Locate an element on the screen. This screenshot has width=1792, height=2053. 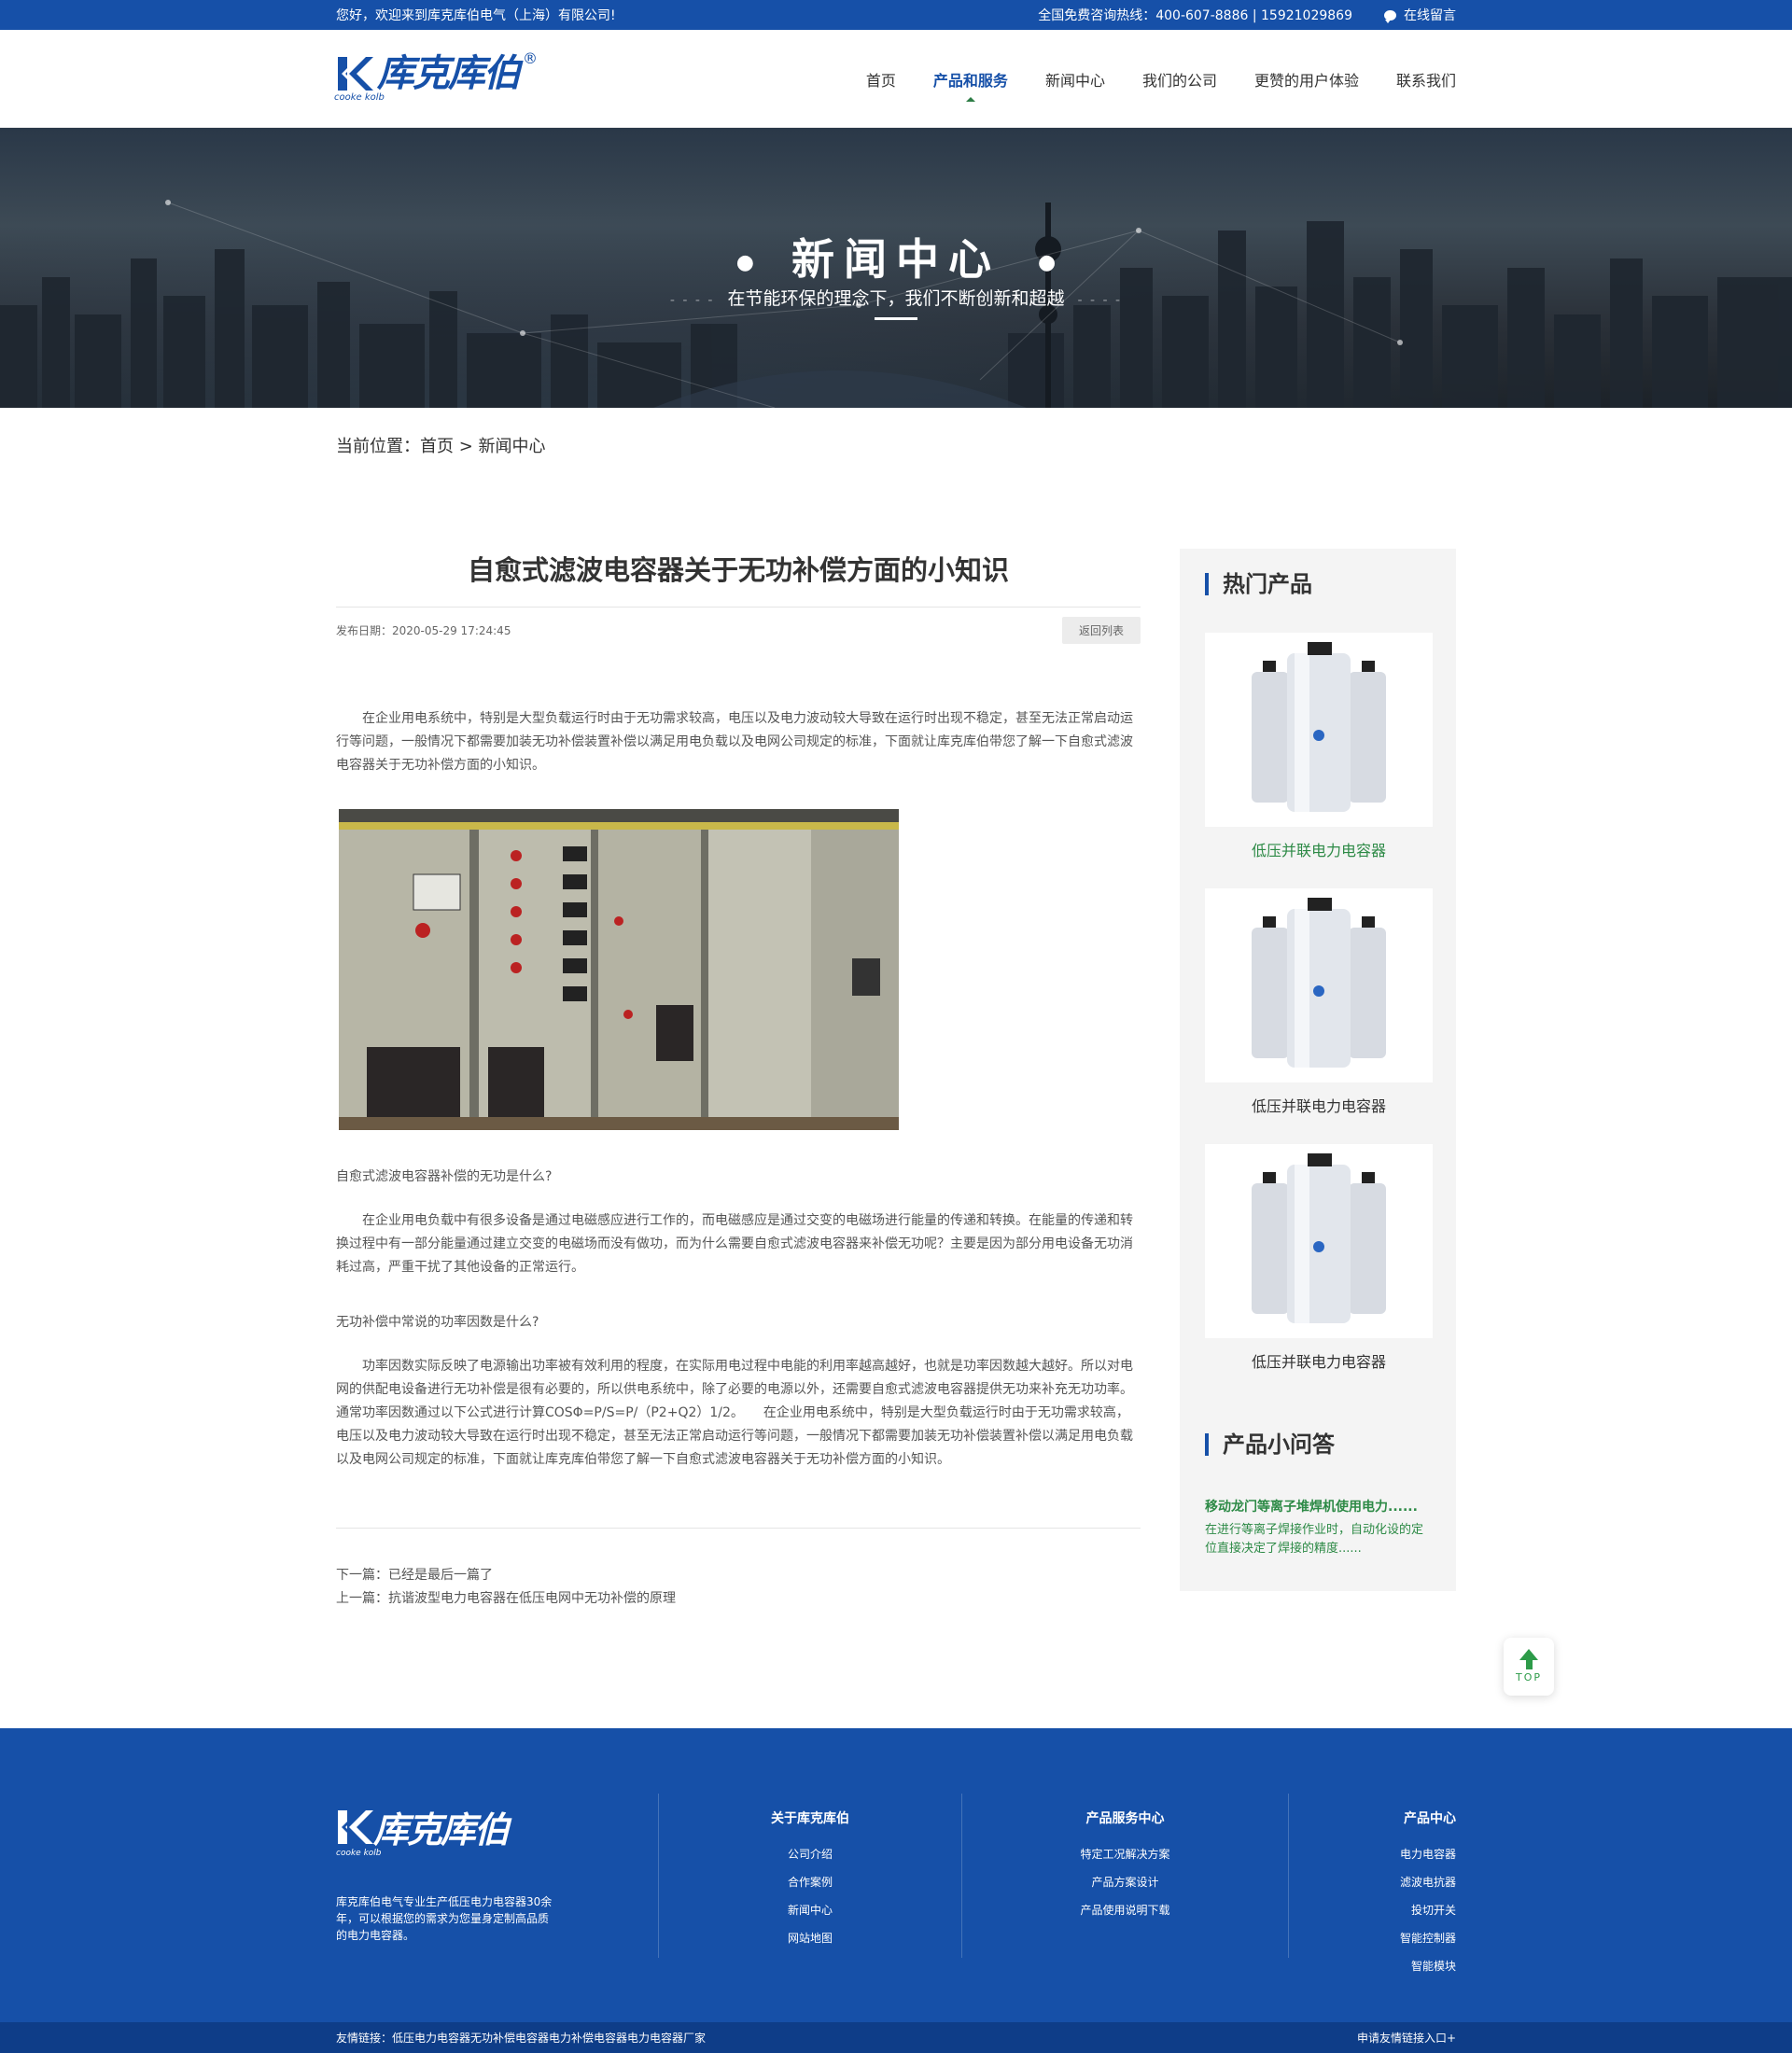
footer-col-title: 产品服务中心 is located at coordinates (1125, 1818).